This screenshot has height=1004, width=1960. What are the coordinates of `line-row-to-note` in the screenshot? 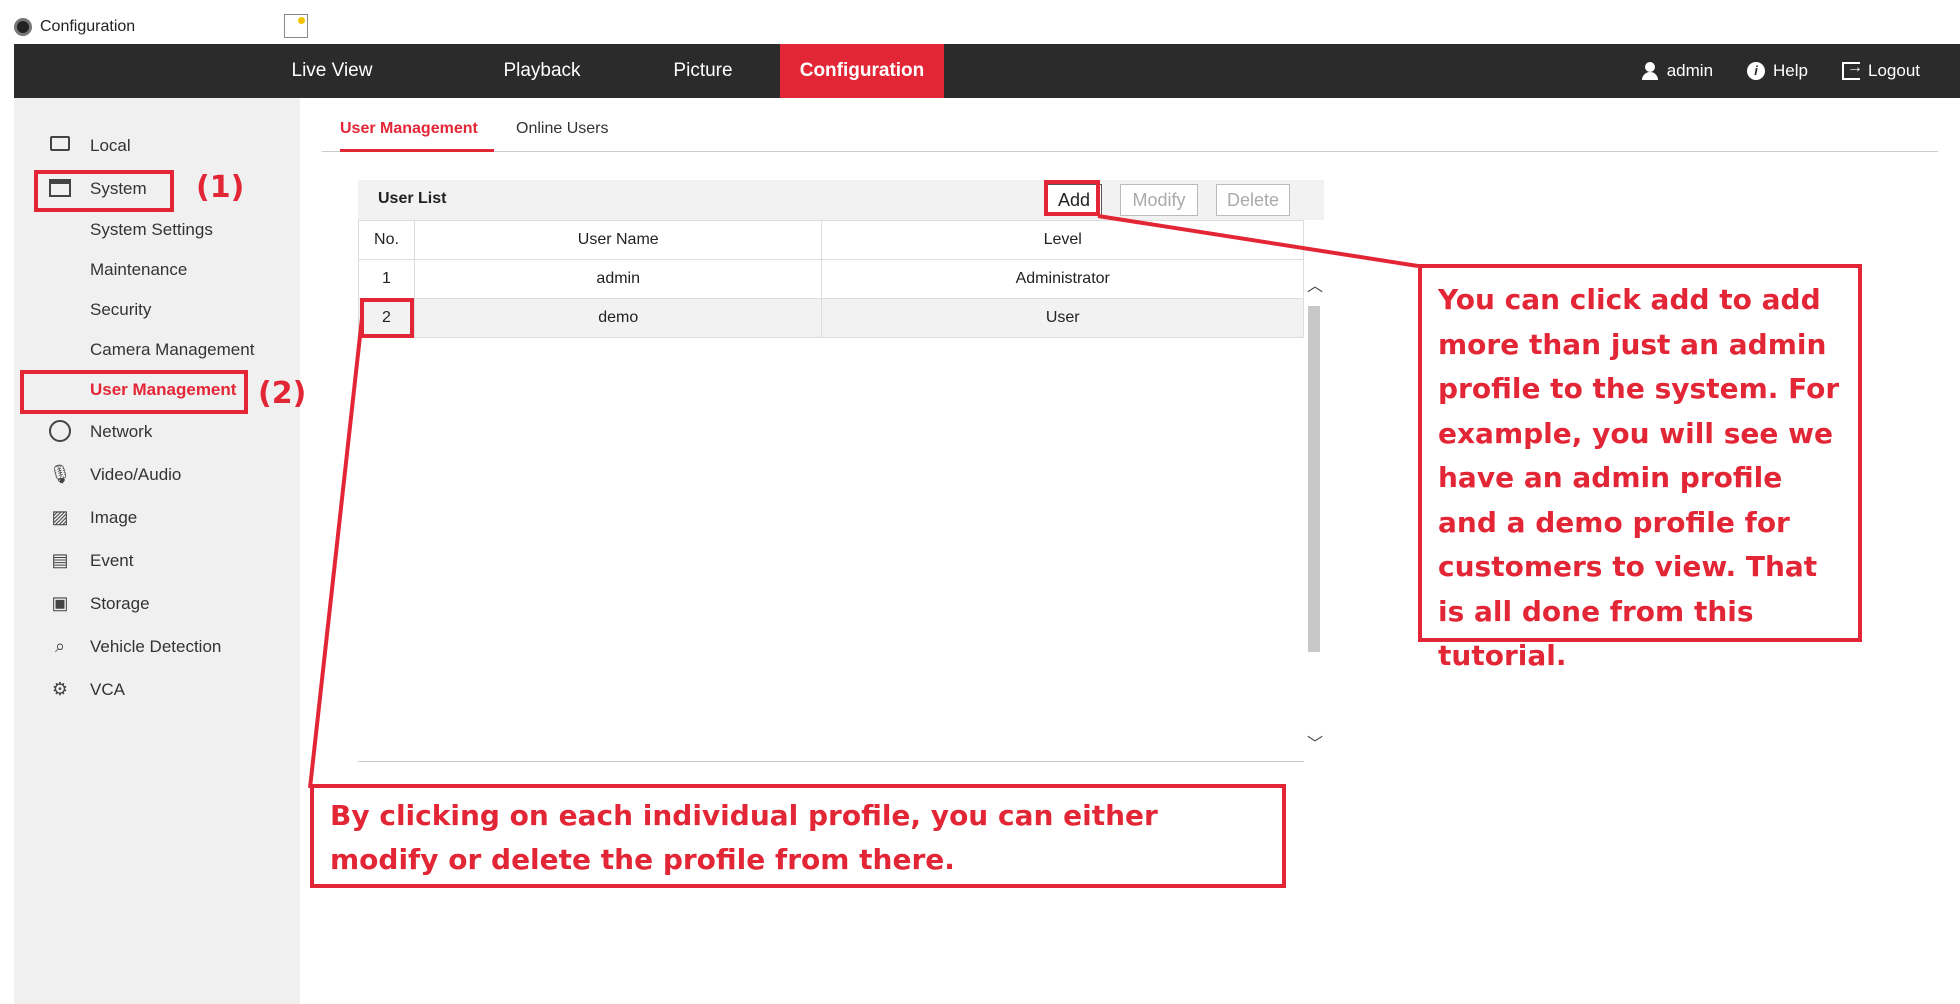 It's located at (336, 553).